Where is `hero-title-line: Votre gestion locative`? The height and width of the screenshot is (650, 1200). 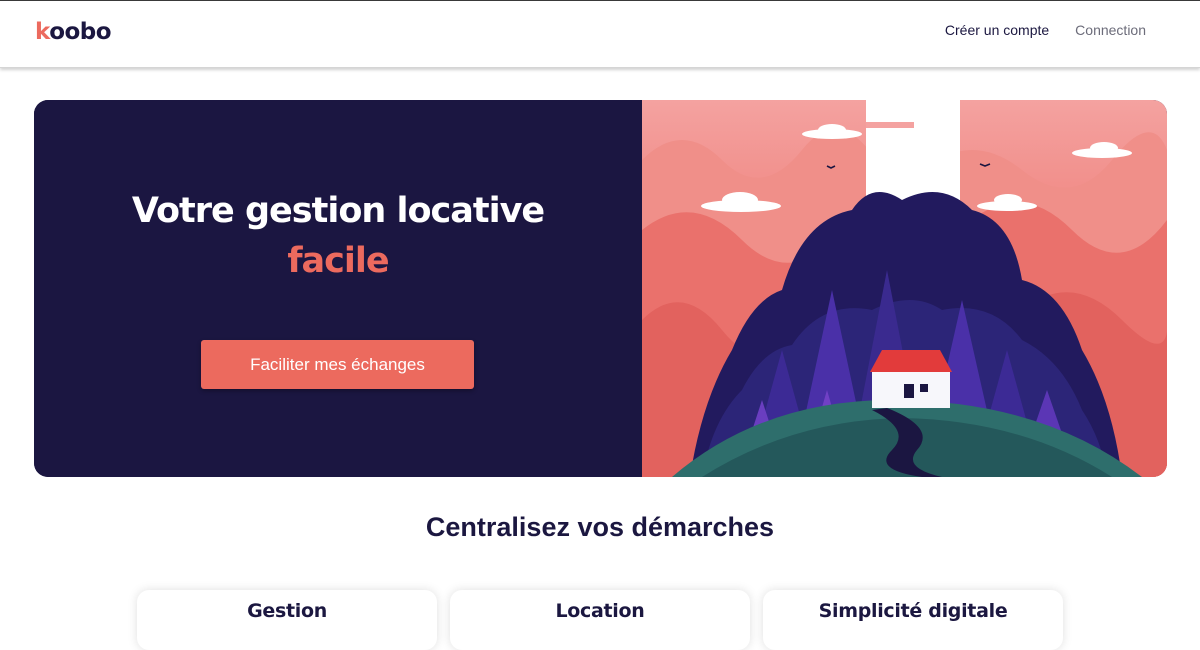
hero-title-line: Votre gestion locative is located at coordinates (338, 211).